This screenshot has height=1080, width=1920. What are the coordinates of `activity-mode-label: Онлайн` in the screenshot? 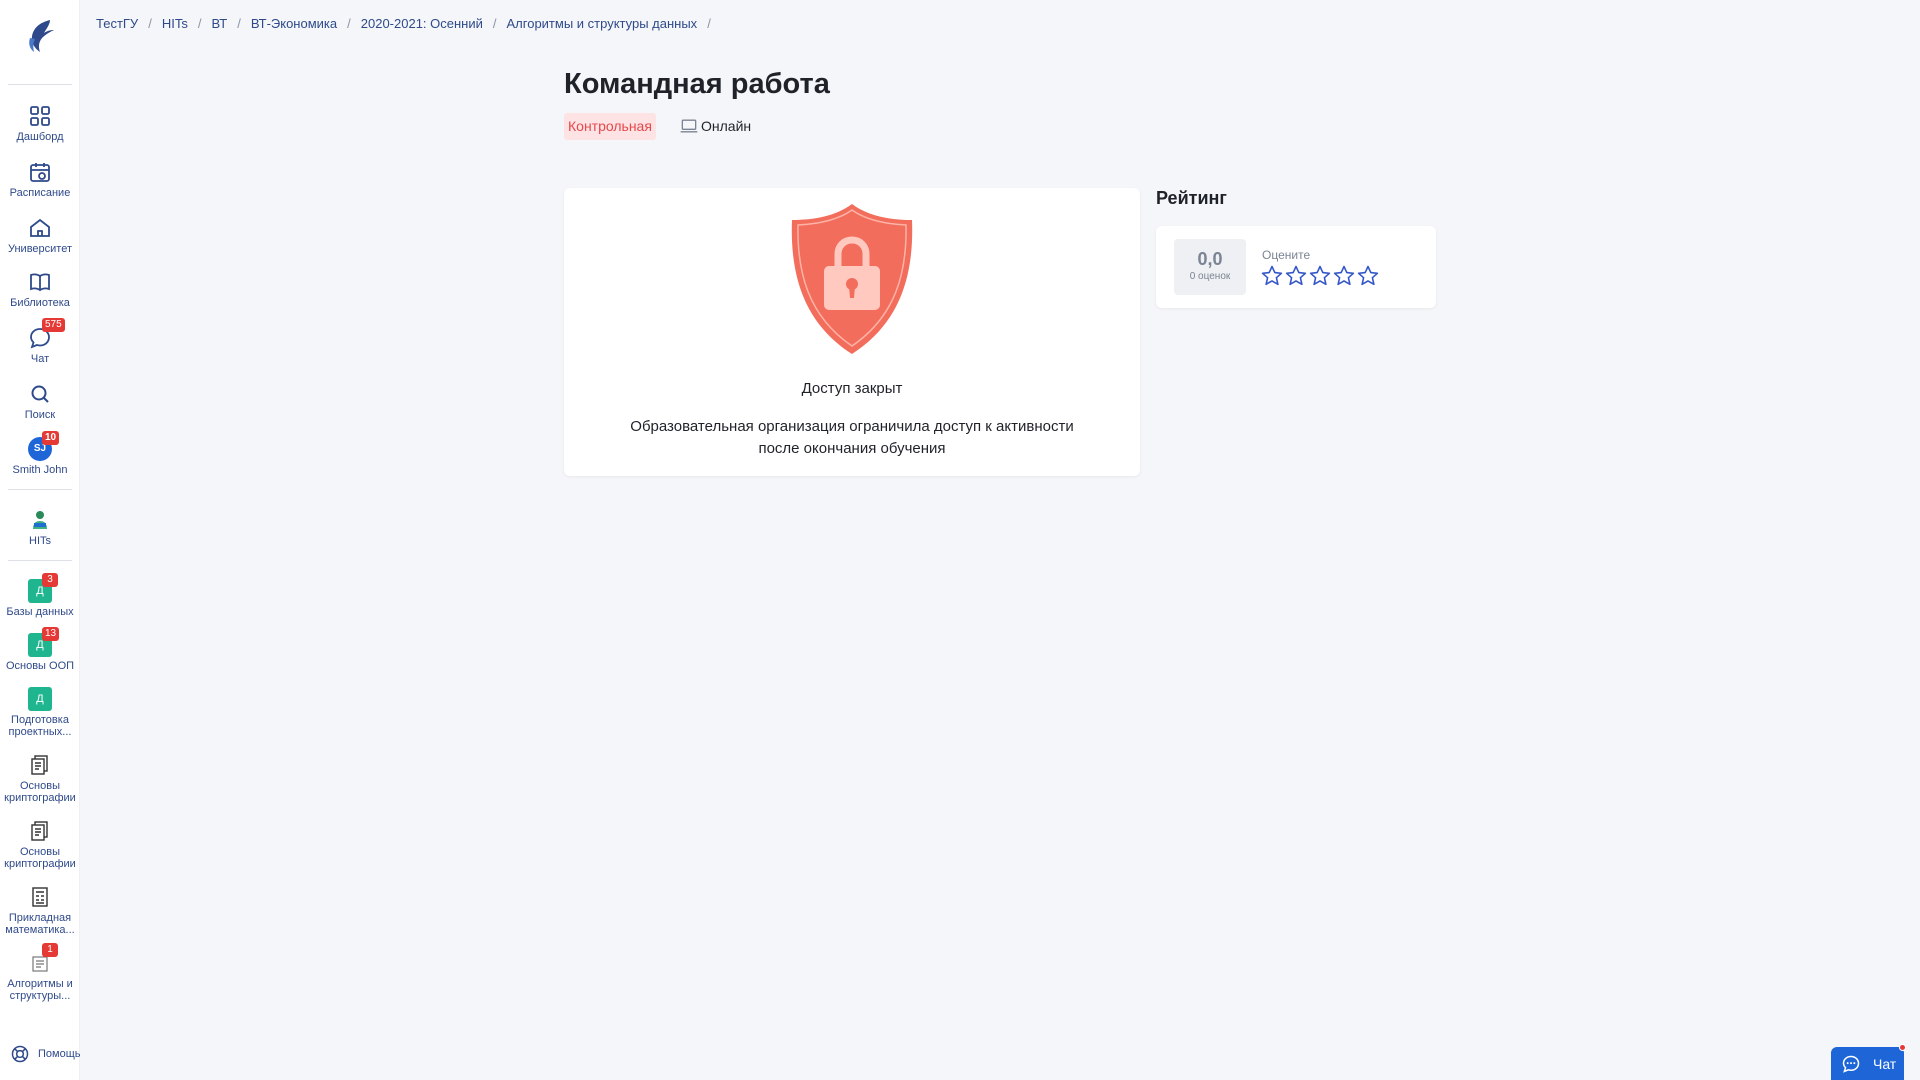 It's located at (726, 126).